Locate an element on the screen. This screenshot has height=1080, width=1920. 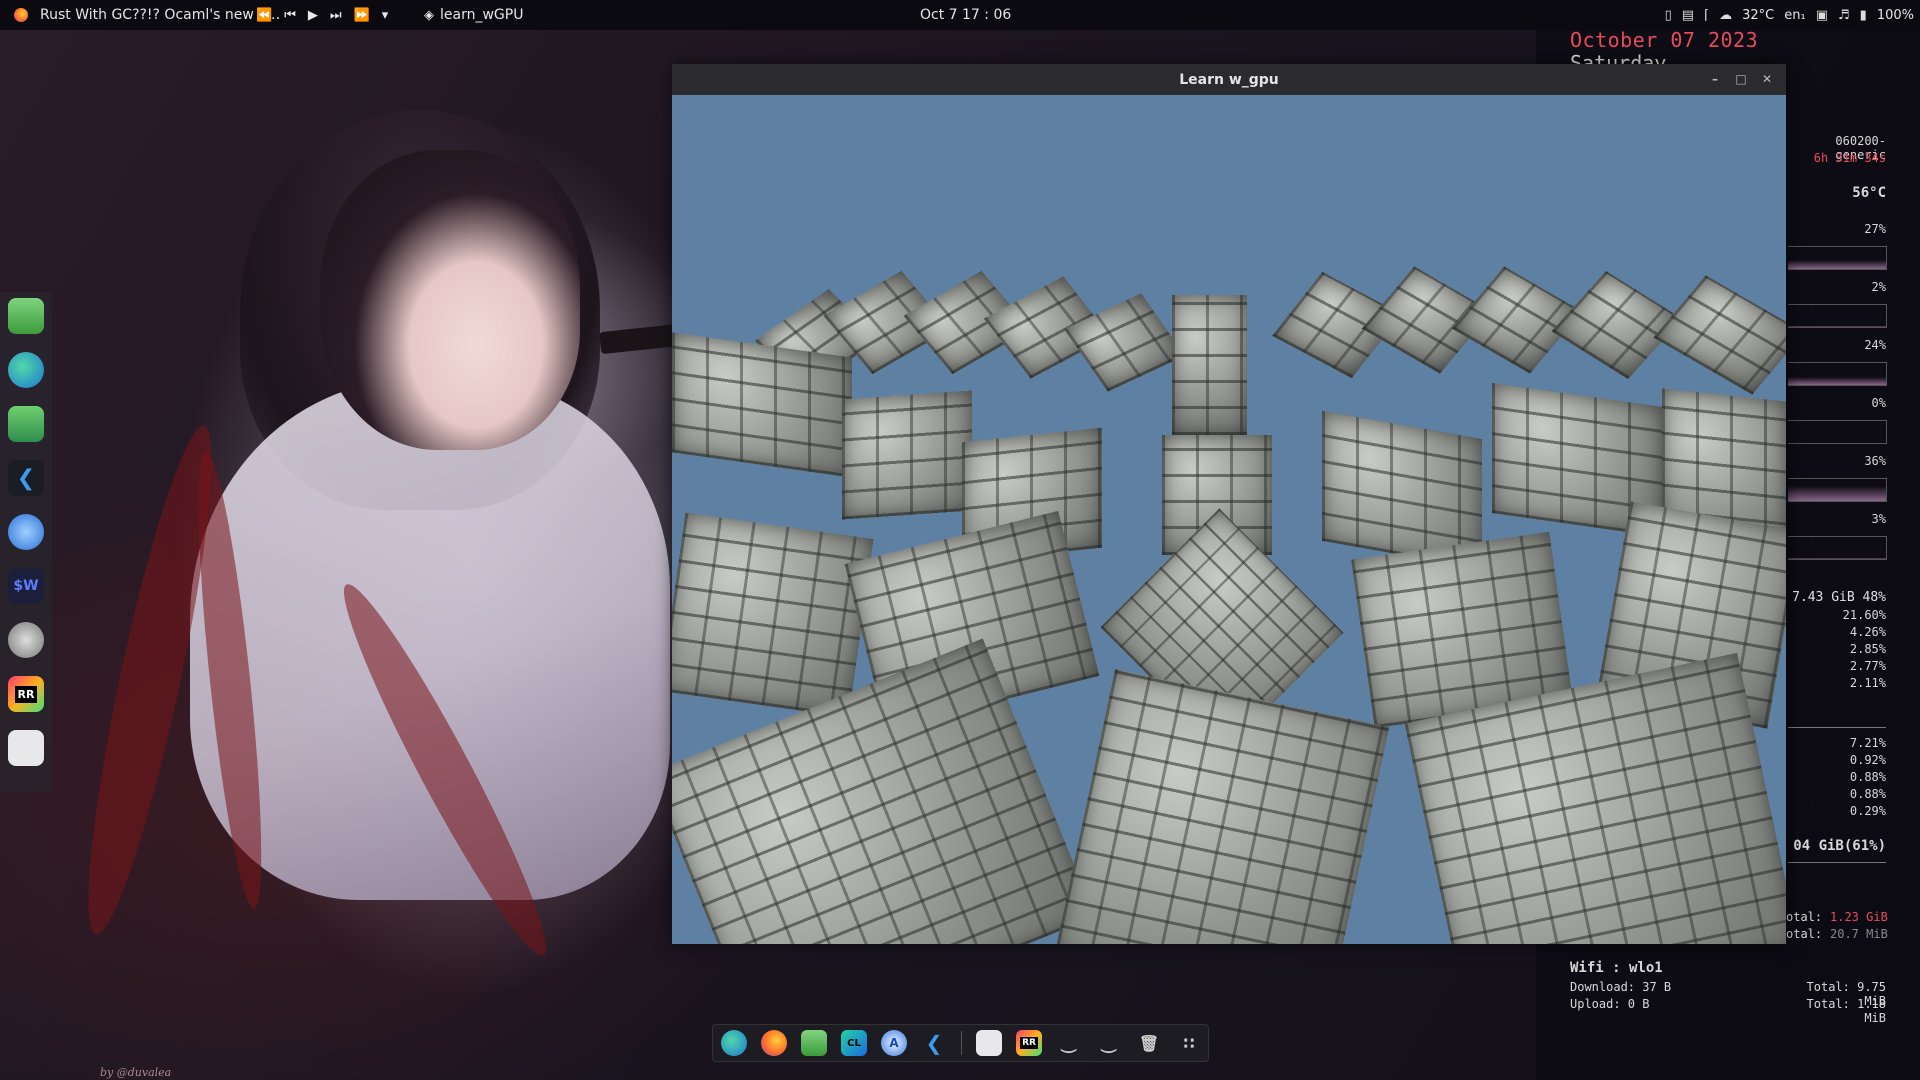
disk-write-total: 20.7 MiB is located at coordinates (1859, 934).